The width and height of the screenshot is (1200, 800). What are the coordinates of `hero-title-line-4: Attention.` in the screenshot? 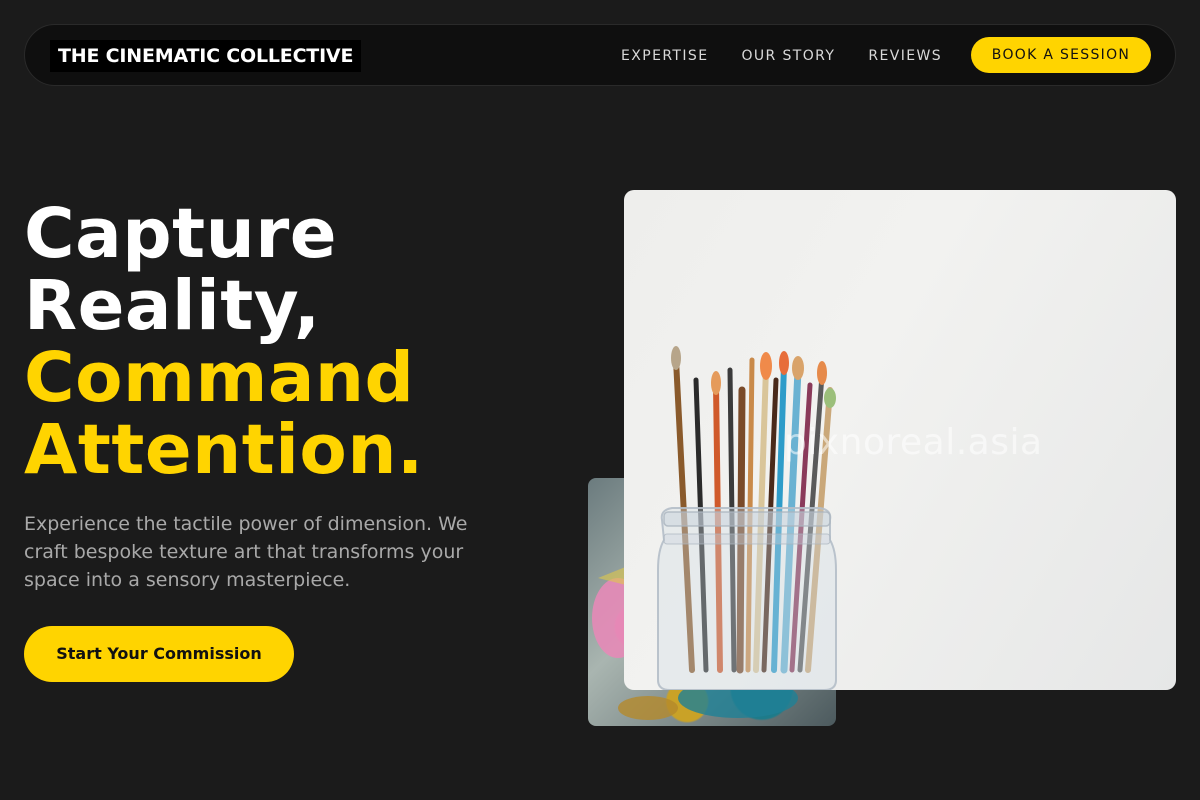 It's located at (224, 450).